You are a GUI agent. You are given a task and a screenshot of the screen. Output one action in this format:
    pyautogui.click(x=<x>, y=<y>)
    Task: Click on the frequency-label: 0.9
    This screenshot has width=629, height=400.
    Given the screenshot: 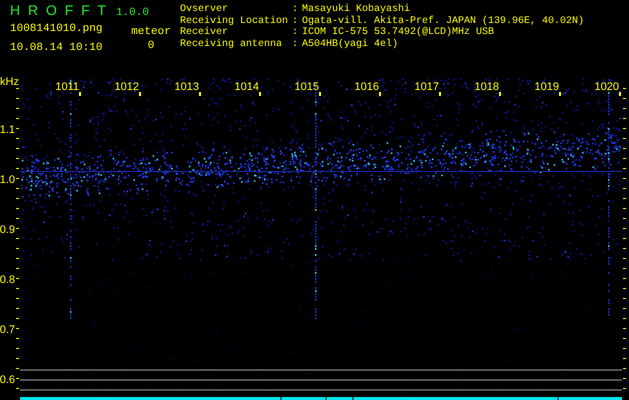 What is the action you would take?
    pyautogui.click(x=7, y=230)
    